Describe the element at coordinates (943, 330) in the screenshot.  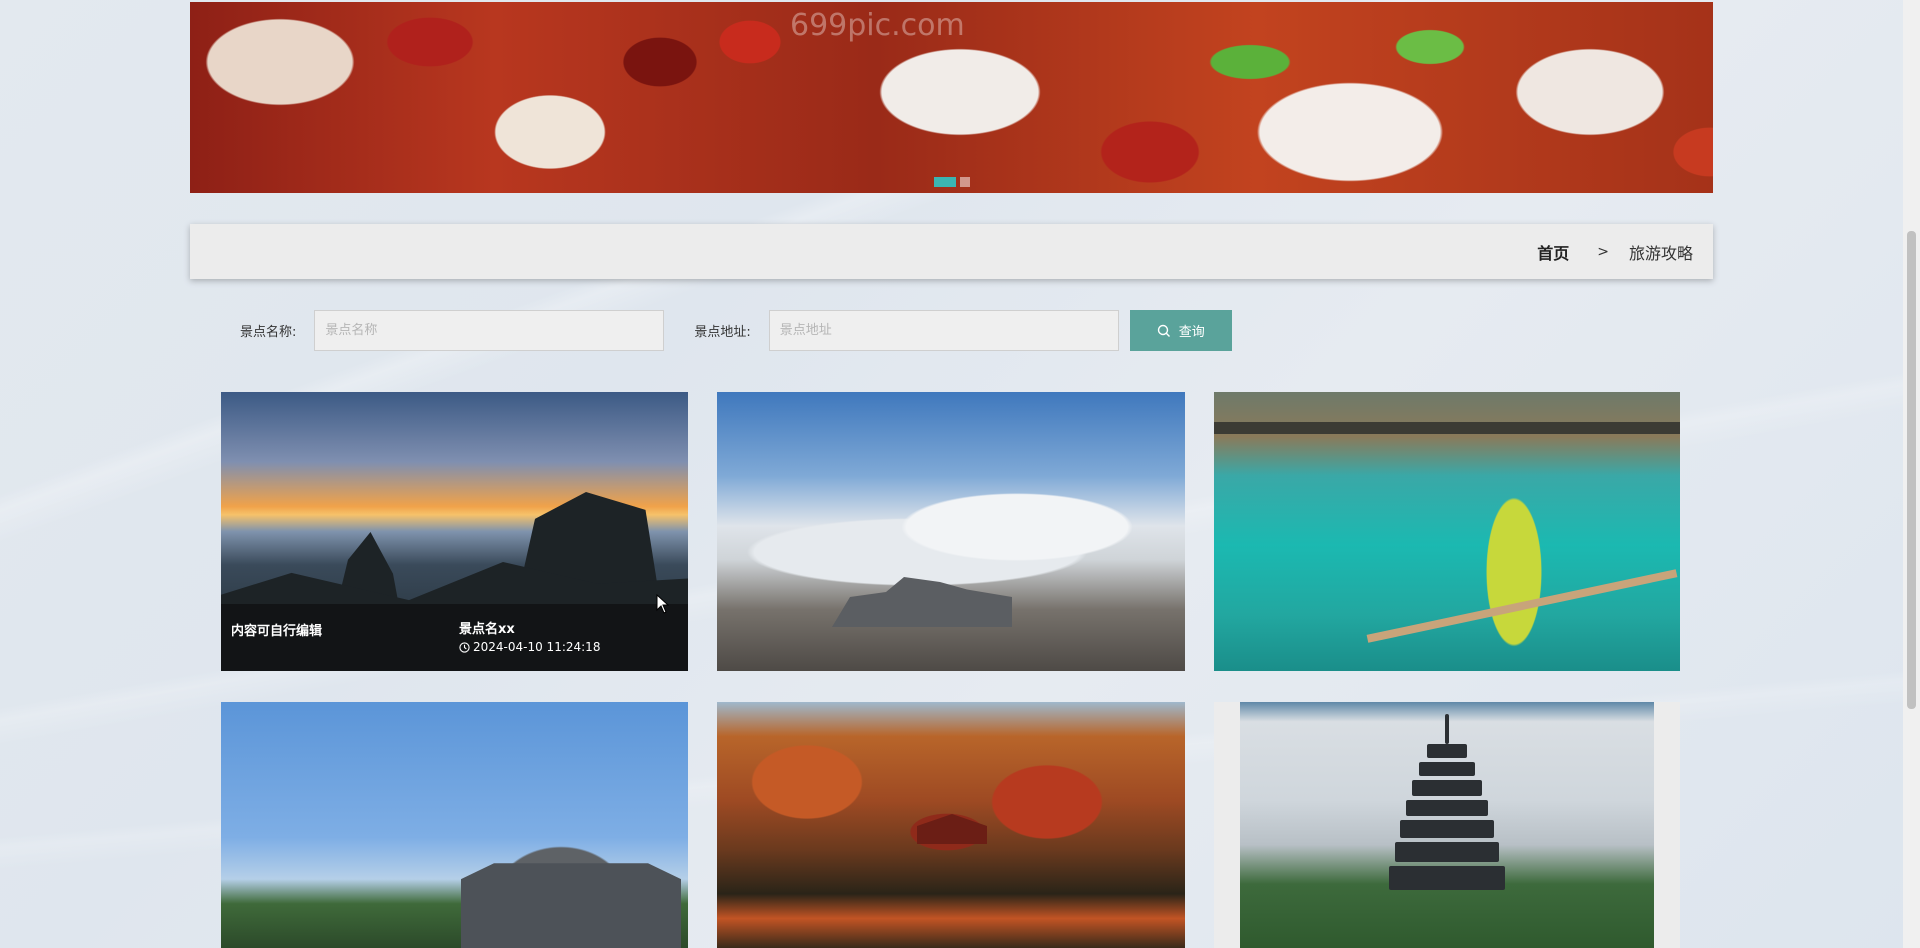
I see `spot-address-input` at that location.